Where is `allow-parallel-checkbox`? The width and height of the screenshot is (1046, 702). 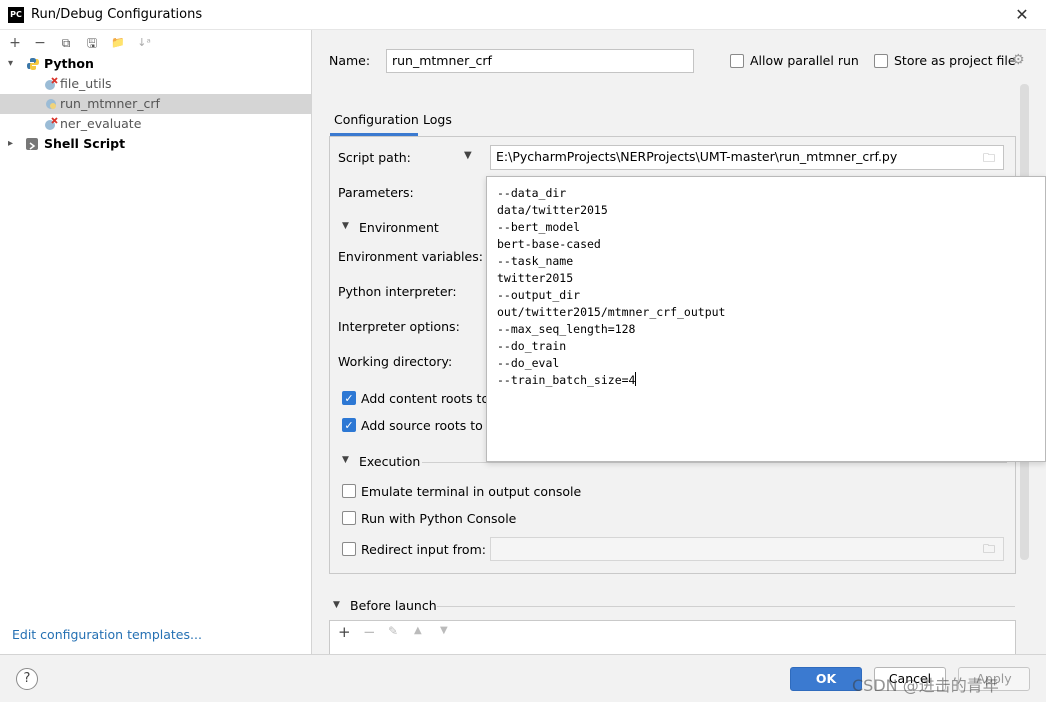 allow-parallel-checkbox is located at coordinates (737, 61).